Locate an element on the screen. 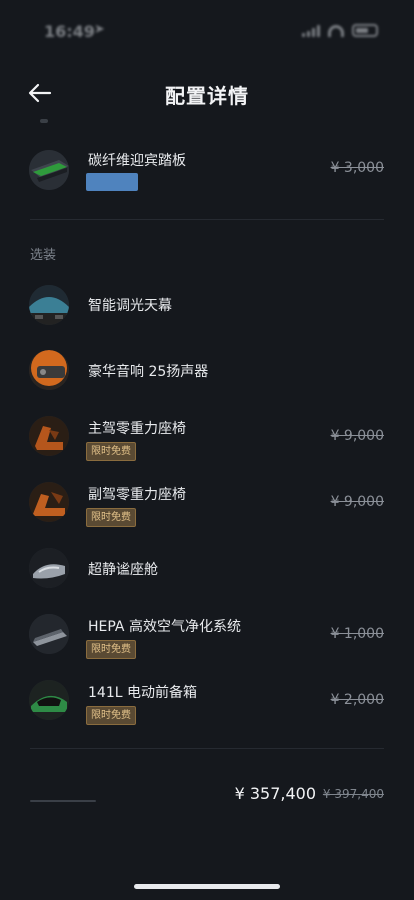  list-item-driver-zero-gravity-seat: 主驾零重力座椅 限时免费 ¥ 9,000 is located at coordinates (207, 436).